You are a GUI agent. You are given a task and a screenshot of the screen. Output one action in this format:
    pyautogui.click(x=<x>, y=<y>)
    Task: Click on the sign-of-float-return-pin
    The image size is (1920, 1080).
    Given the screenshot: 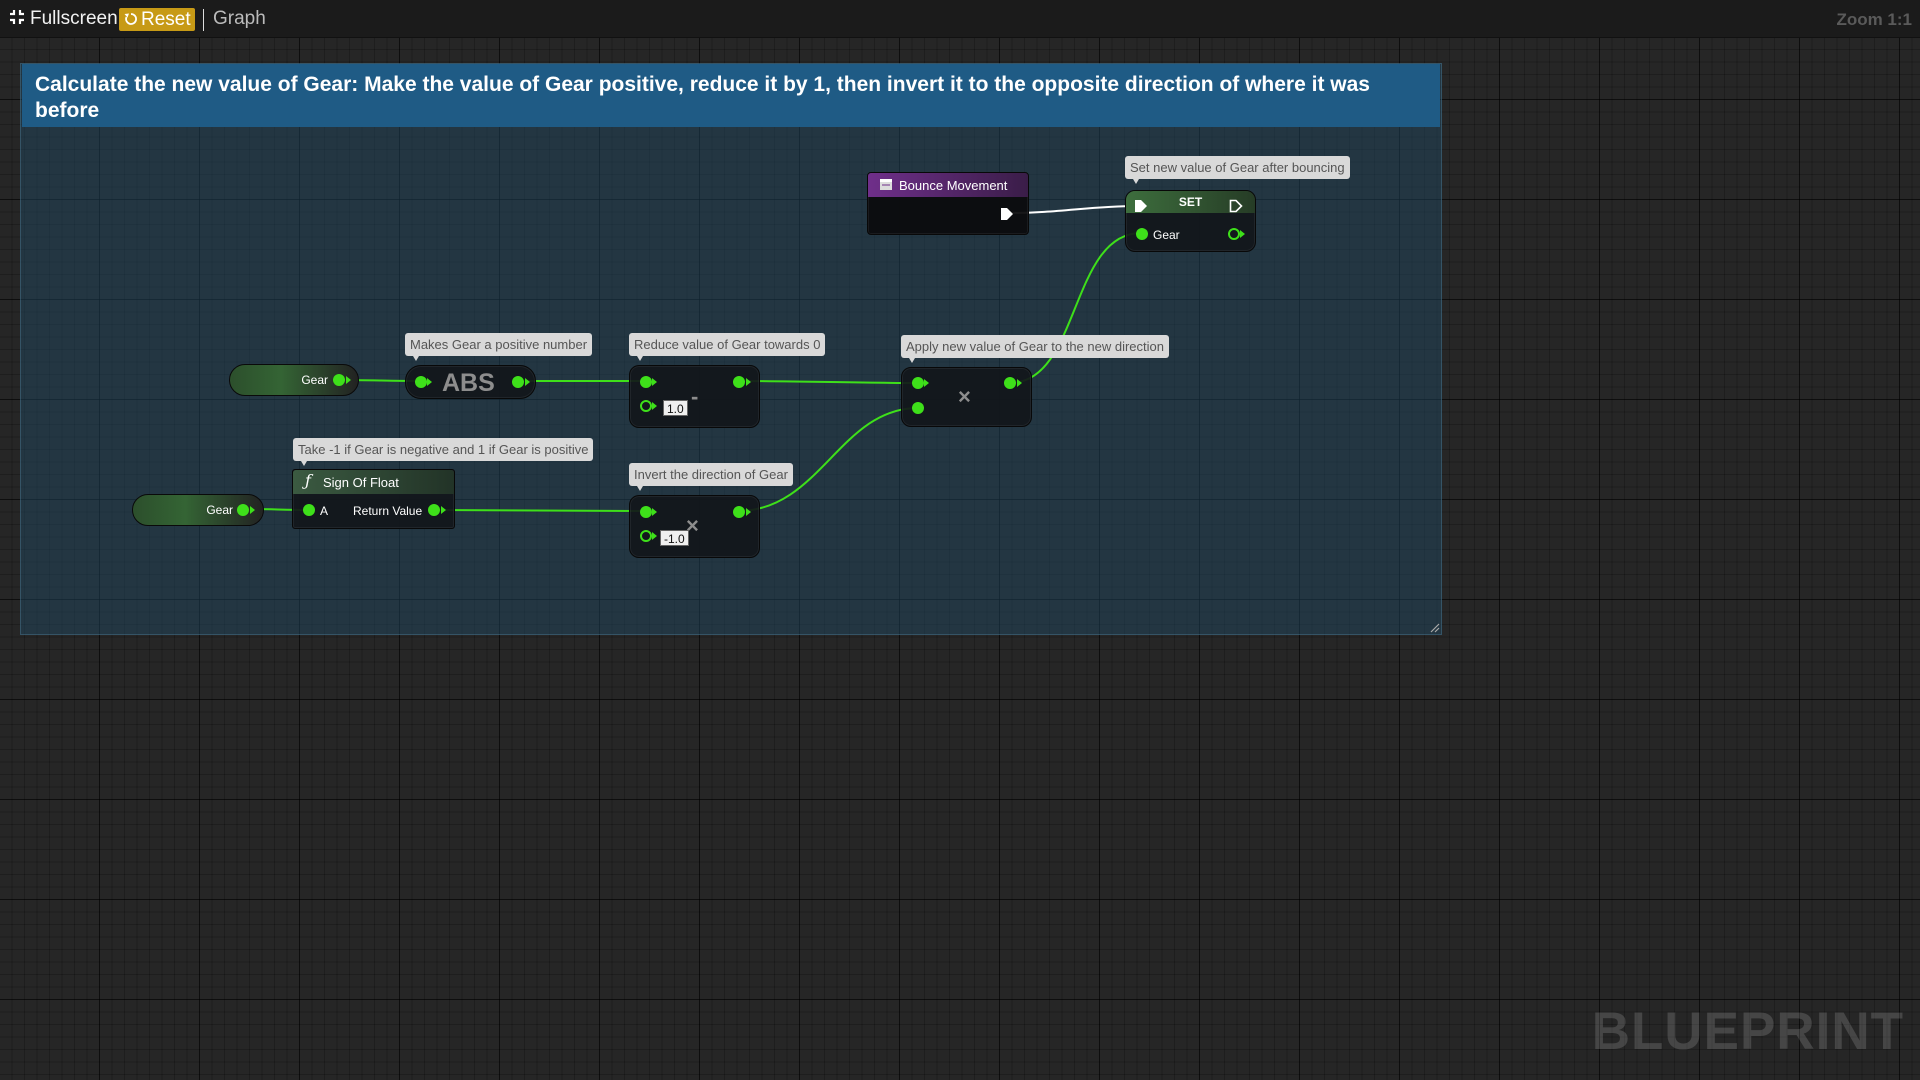 What is the action you would take?
    pyautogui.click(x=434, y=510)
    